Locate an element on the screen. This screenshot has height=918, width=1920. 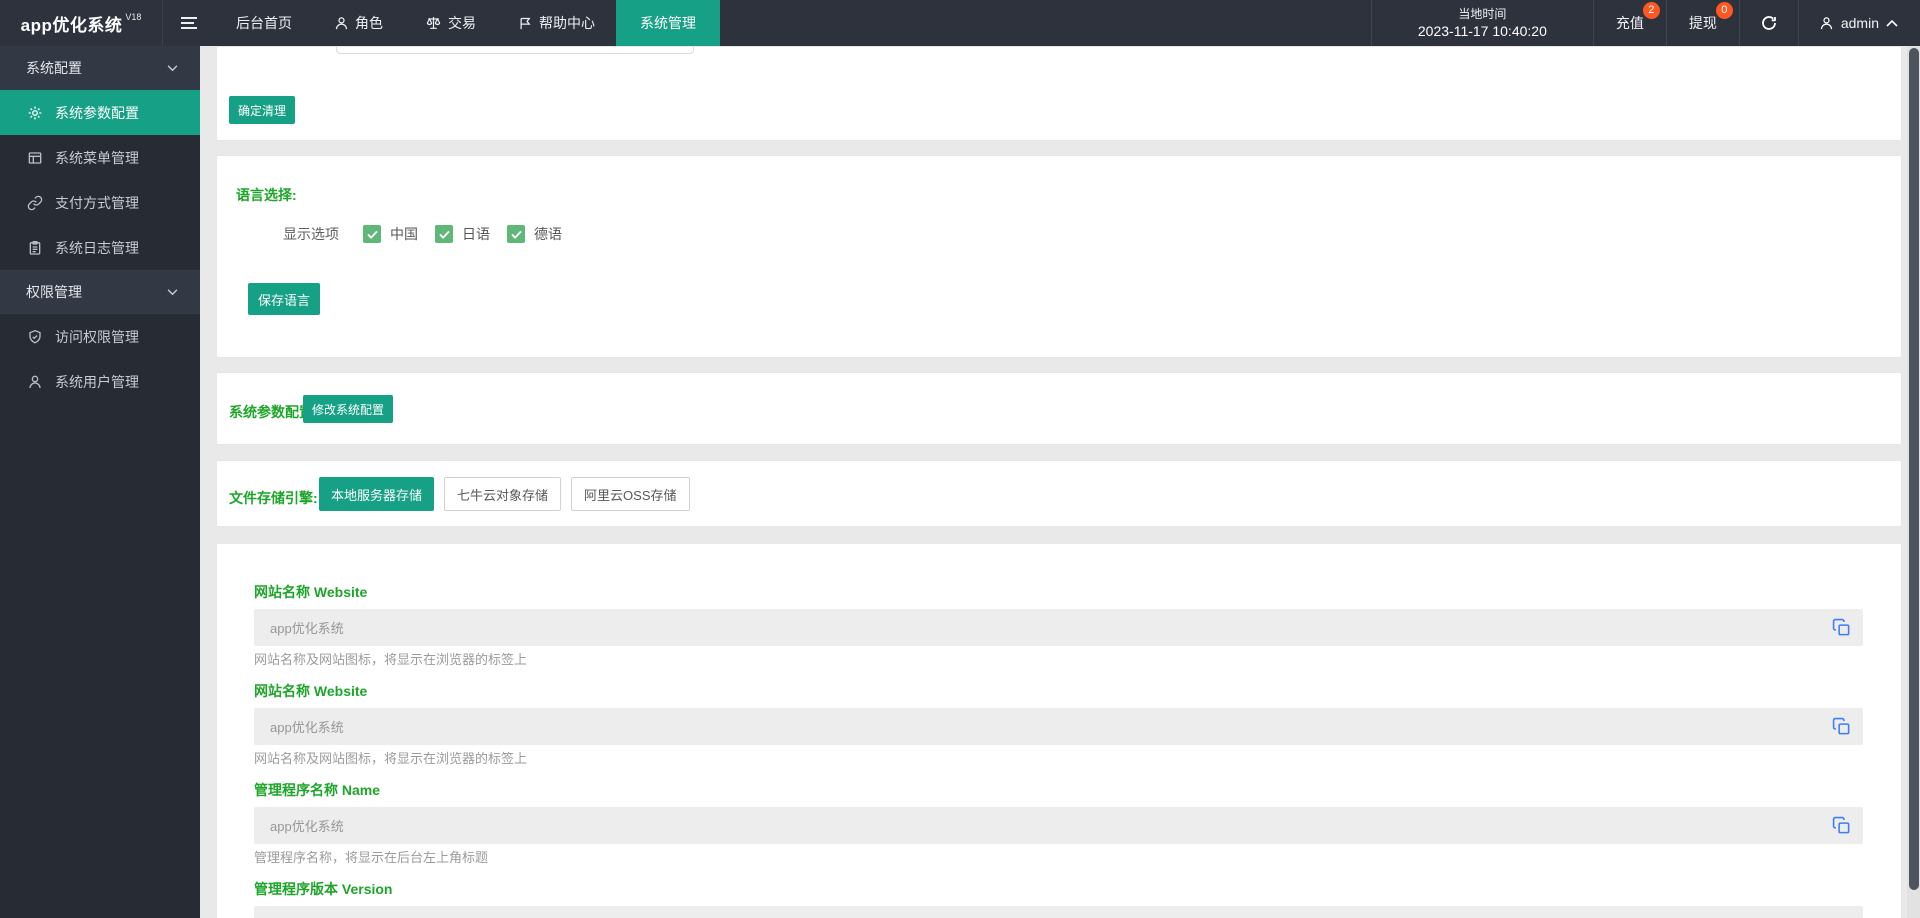
clipped-input is located at coordinates (515, 50).